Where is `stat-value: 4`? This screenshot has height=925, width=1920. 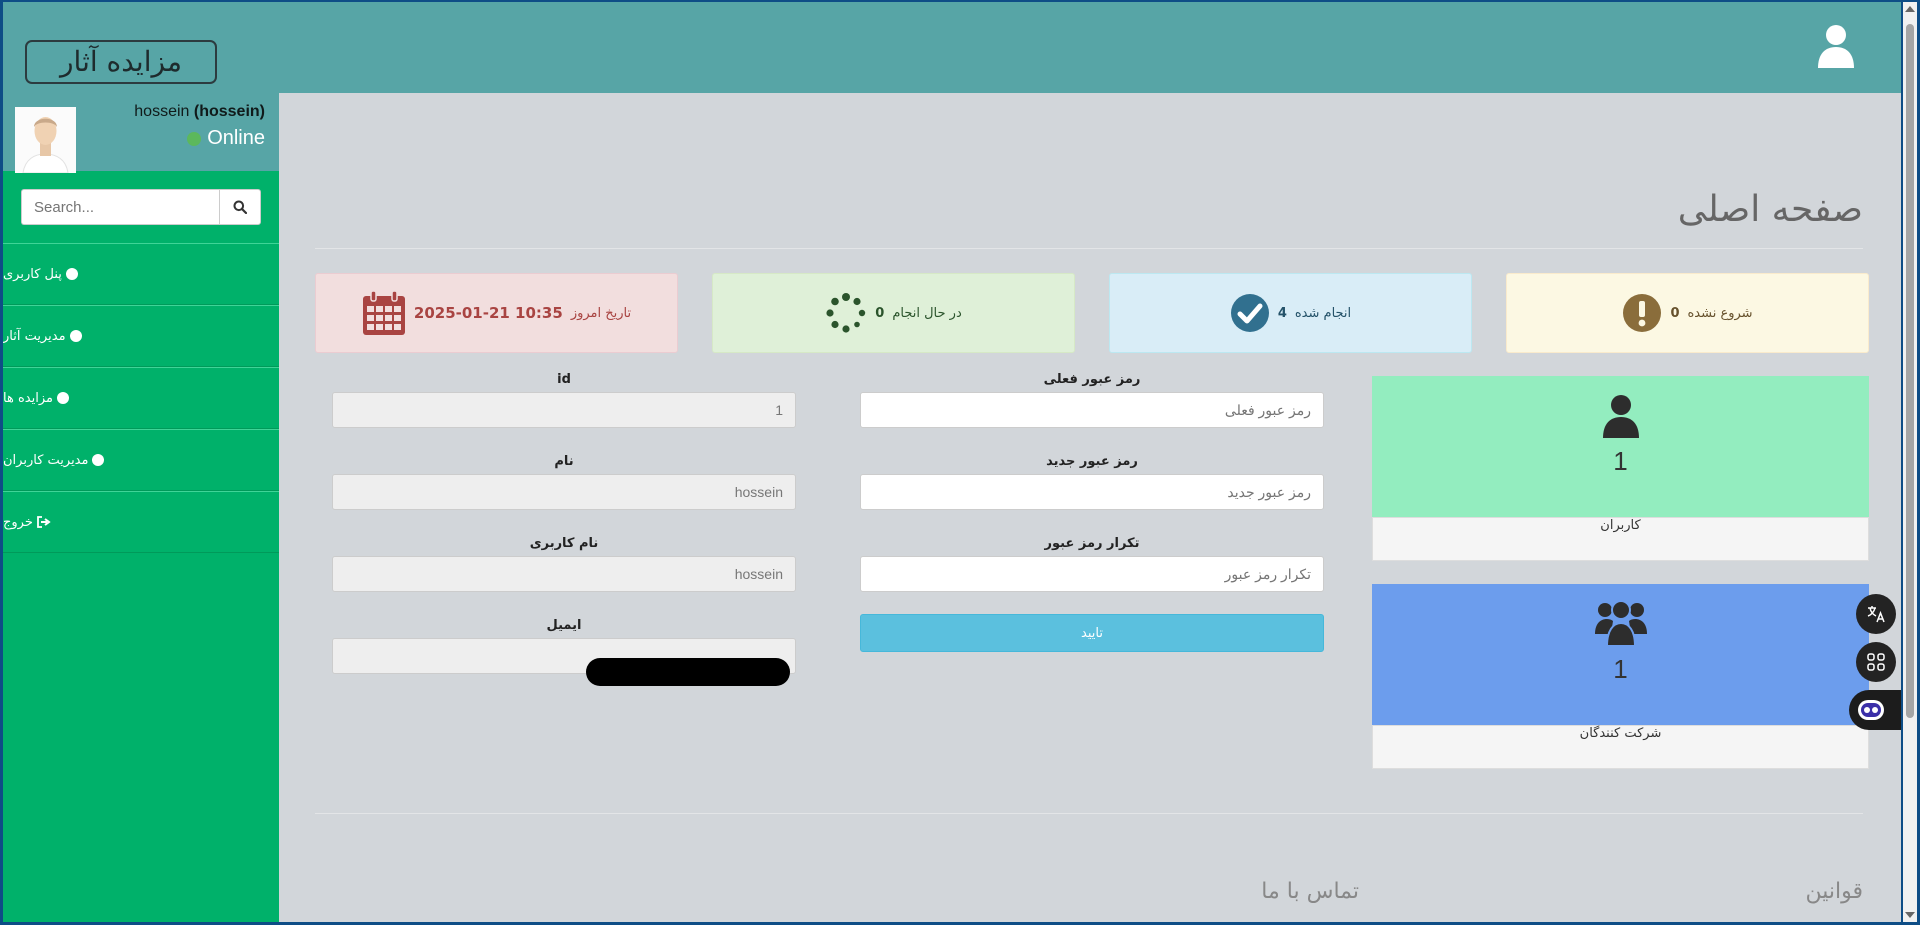
stat-value: 4 is located at coordinates (1282, 313).